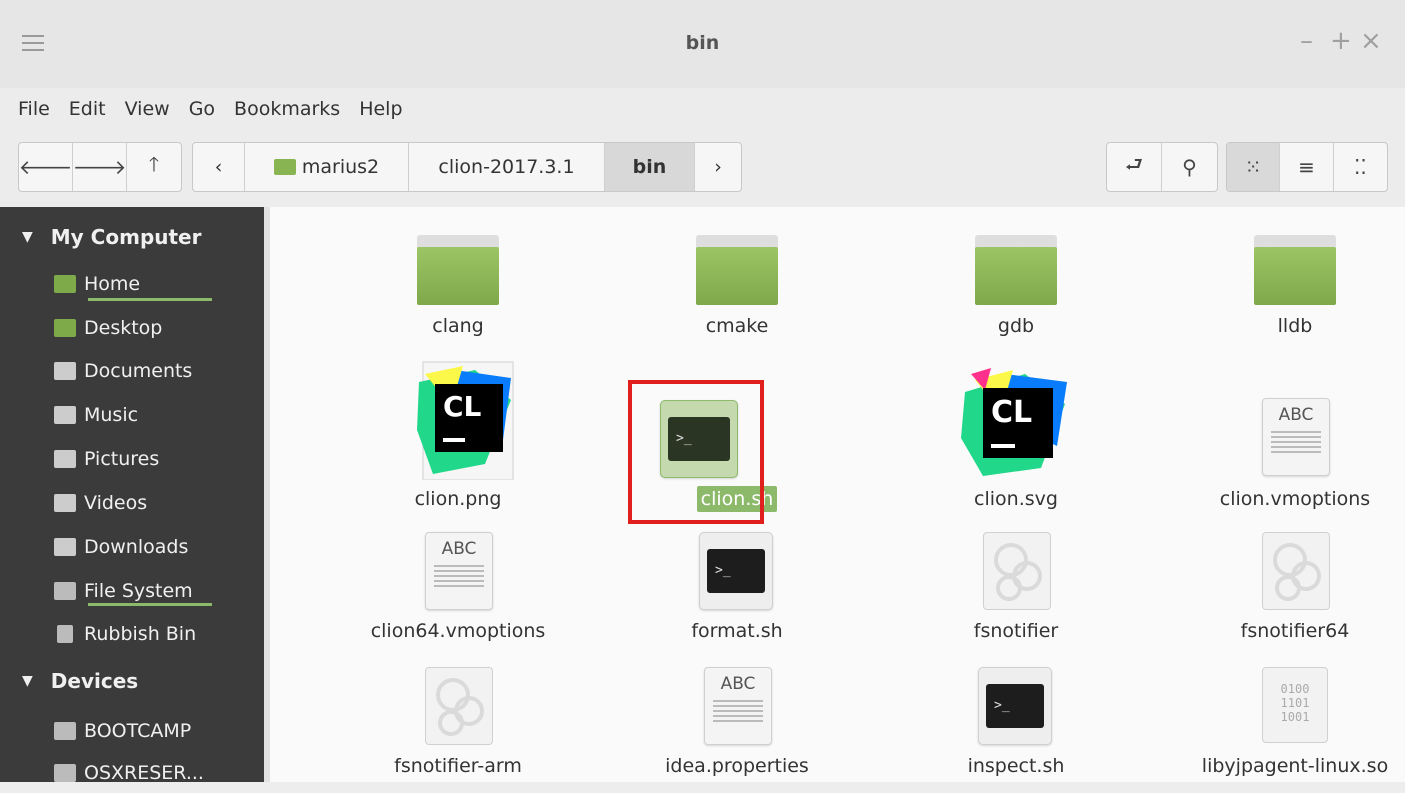 The width and height of the screenshot is (1405, 793). What do you see at coordinates (1134, 164) in the screenshot?
I see `location-toggle-icon: ⮐` at bounding box center [1134, 164].